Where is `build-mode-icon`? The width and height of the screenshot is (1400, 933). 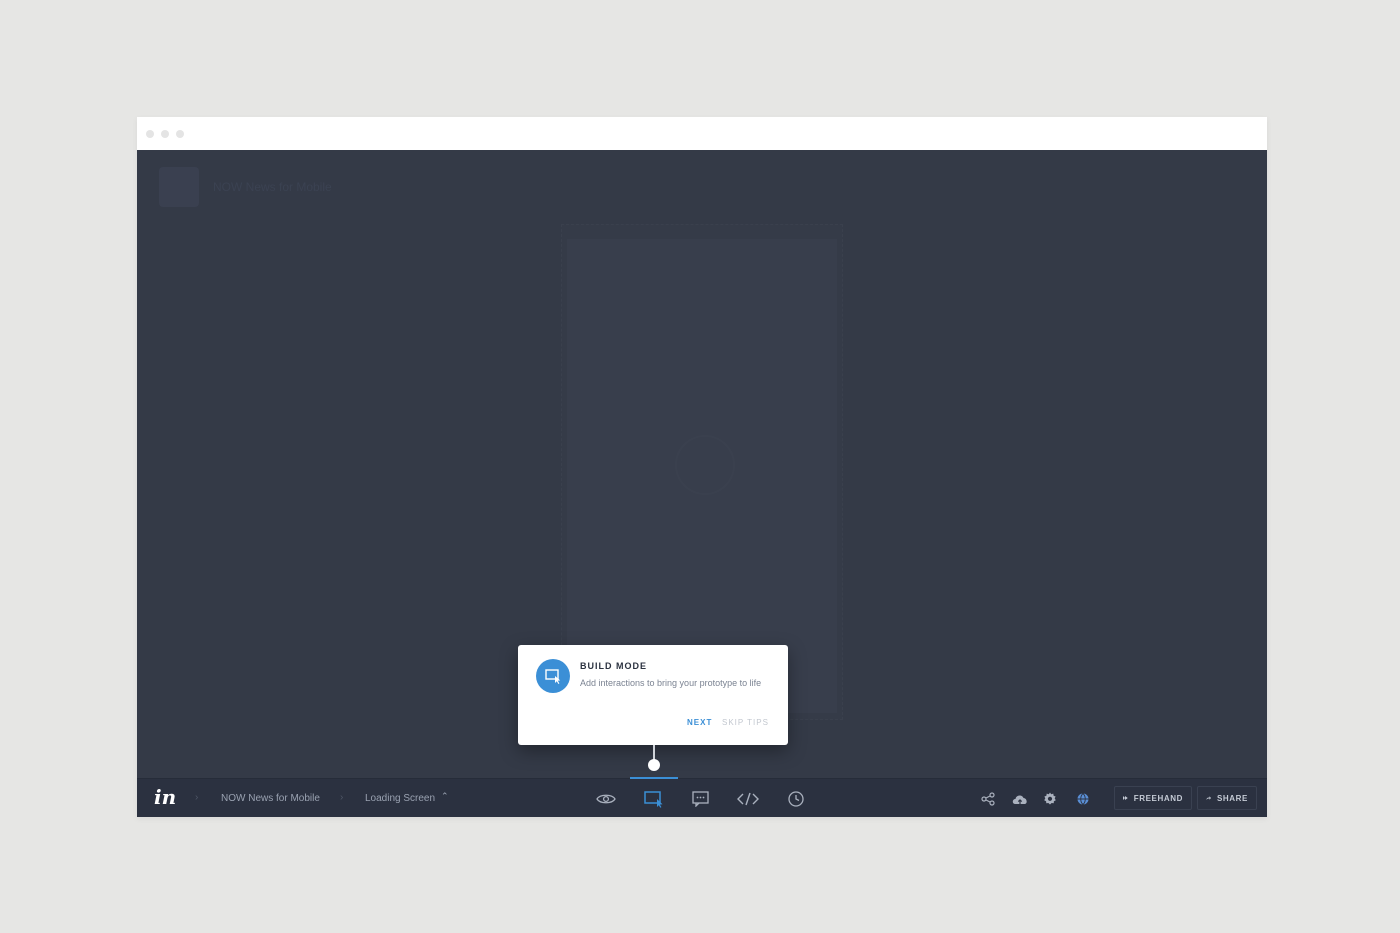
build-mode-icon is located at coordinates (553, 676).